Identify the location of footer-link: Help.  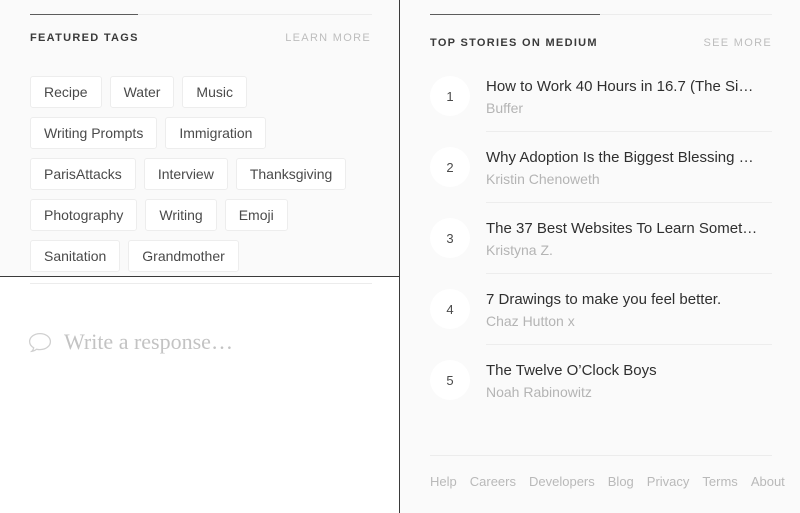
(443, 481).